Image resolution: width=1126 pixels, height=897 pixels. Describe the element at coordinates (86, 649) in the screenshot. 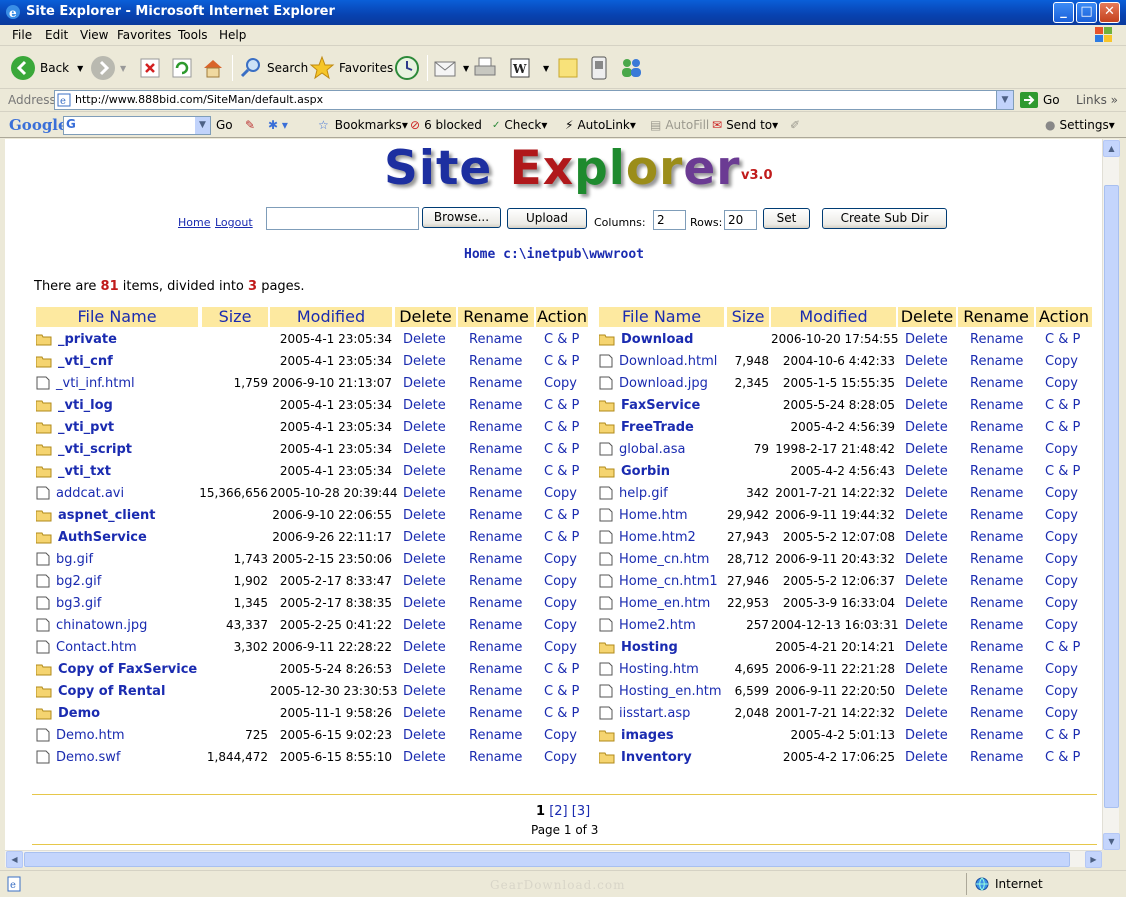

I see `file-link: Contact.htm` at that location.